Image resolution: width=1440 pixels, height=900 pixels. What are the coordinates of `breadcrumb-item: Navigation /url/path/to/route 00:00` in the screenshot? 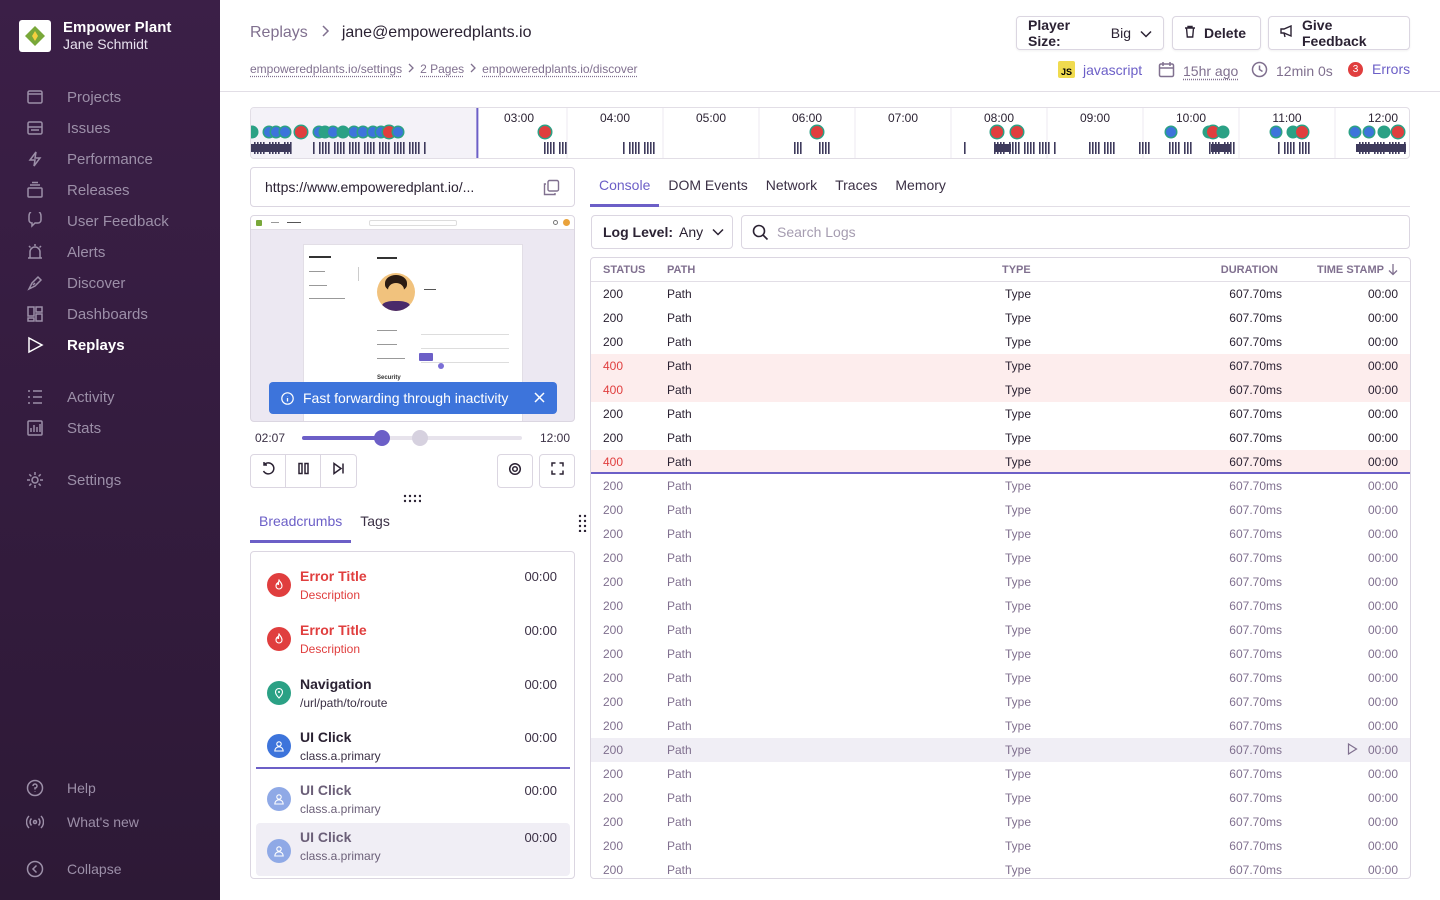 It's located at (413, 691).